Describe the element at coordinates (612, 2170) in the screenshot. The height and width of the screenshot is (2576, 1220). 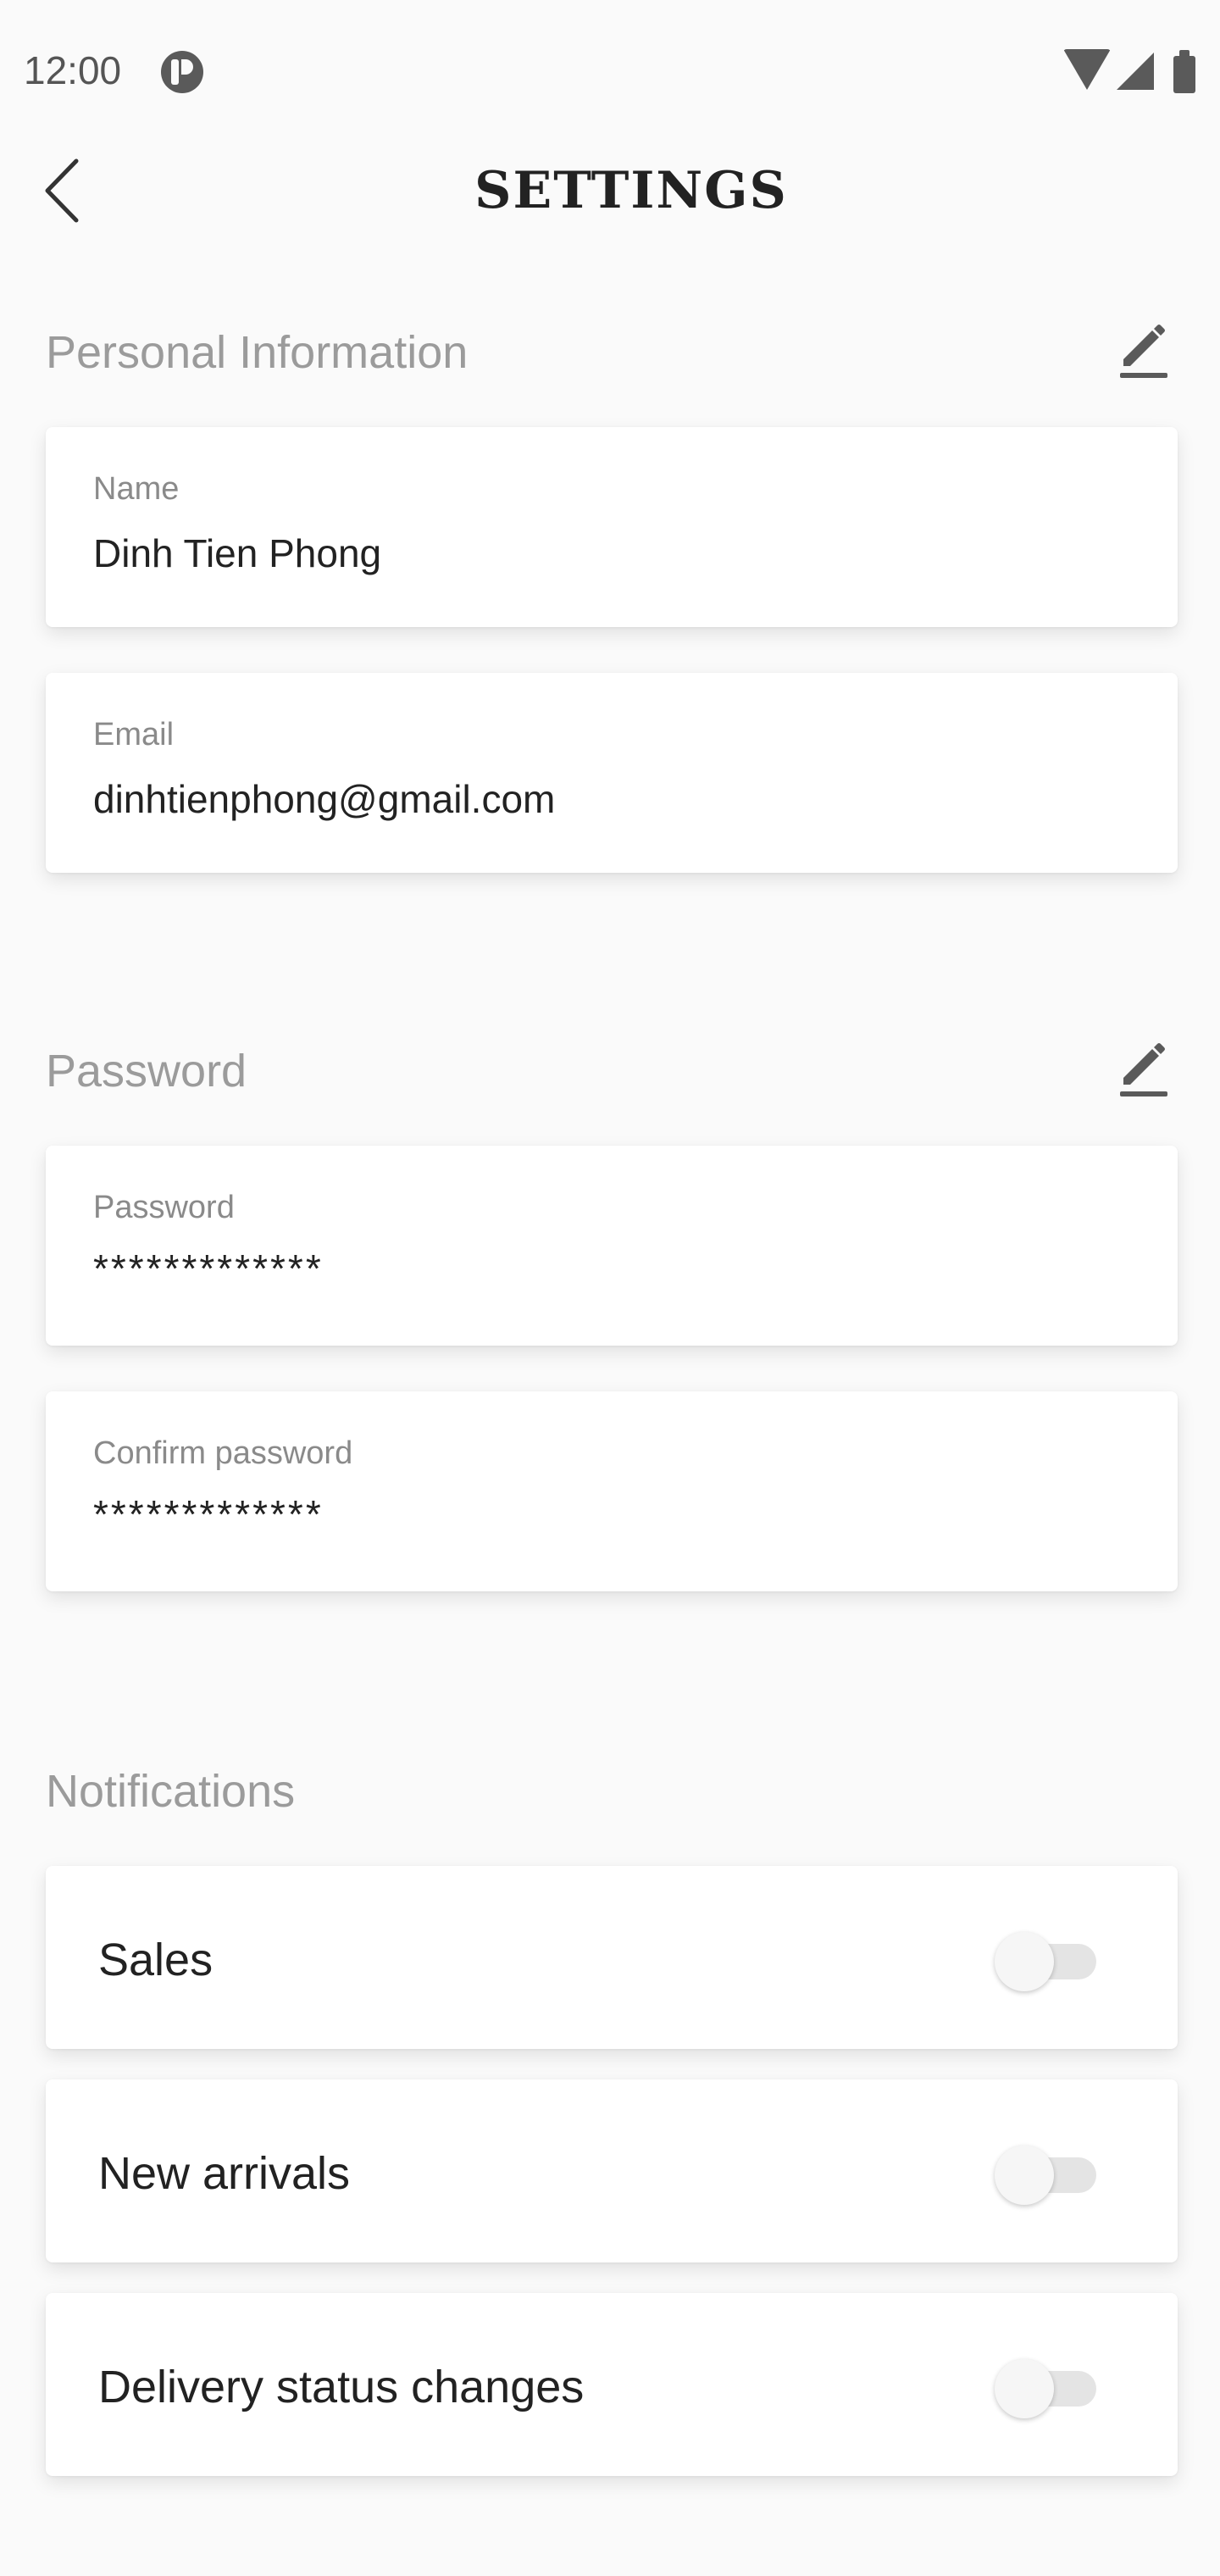
I see `notification-item-new-arrivals: New arrivals` at that location.